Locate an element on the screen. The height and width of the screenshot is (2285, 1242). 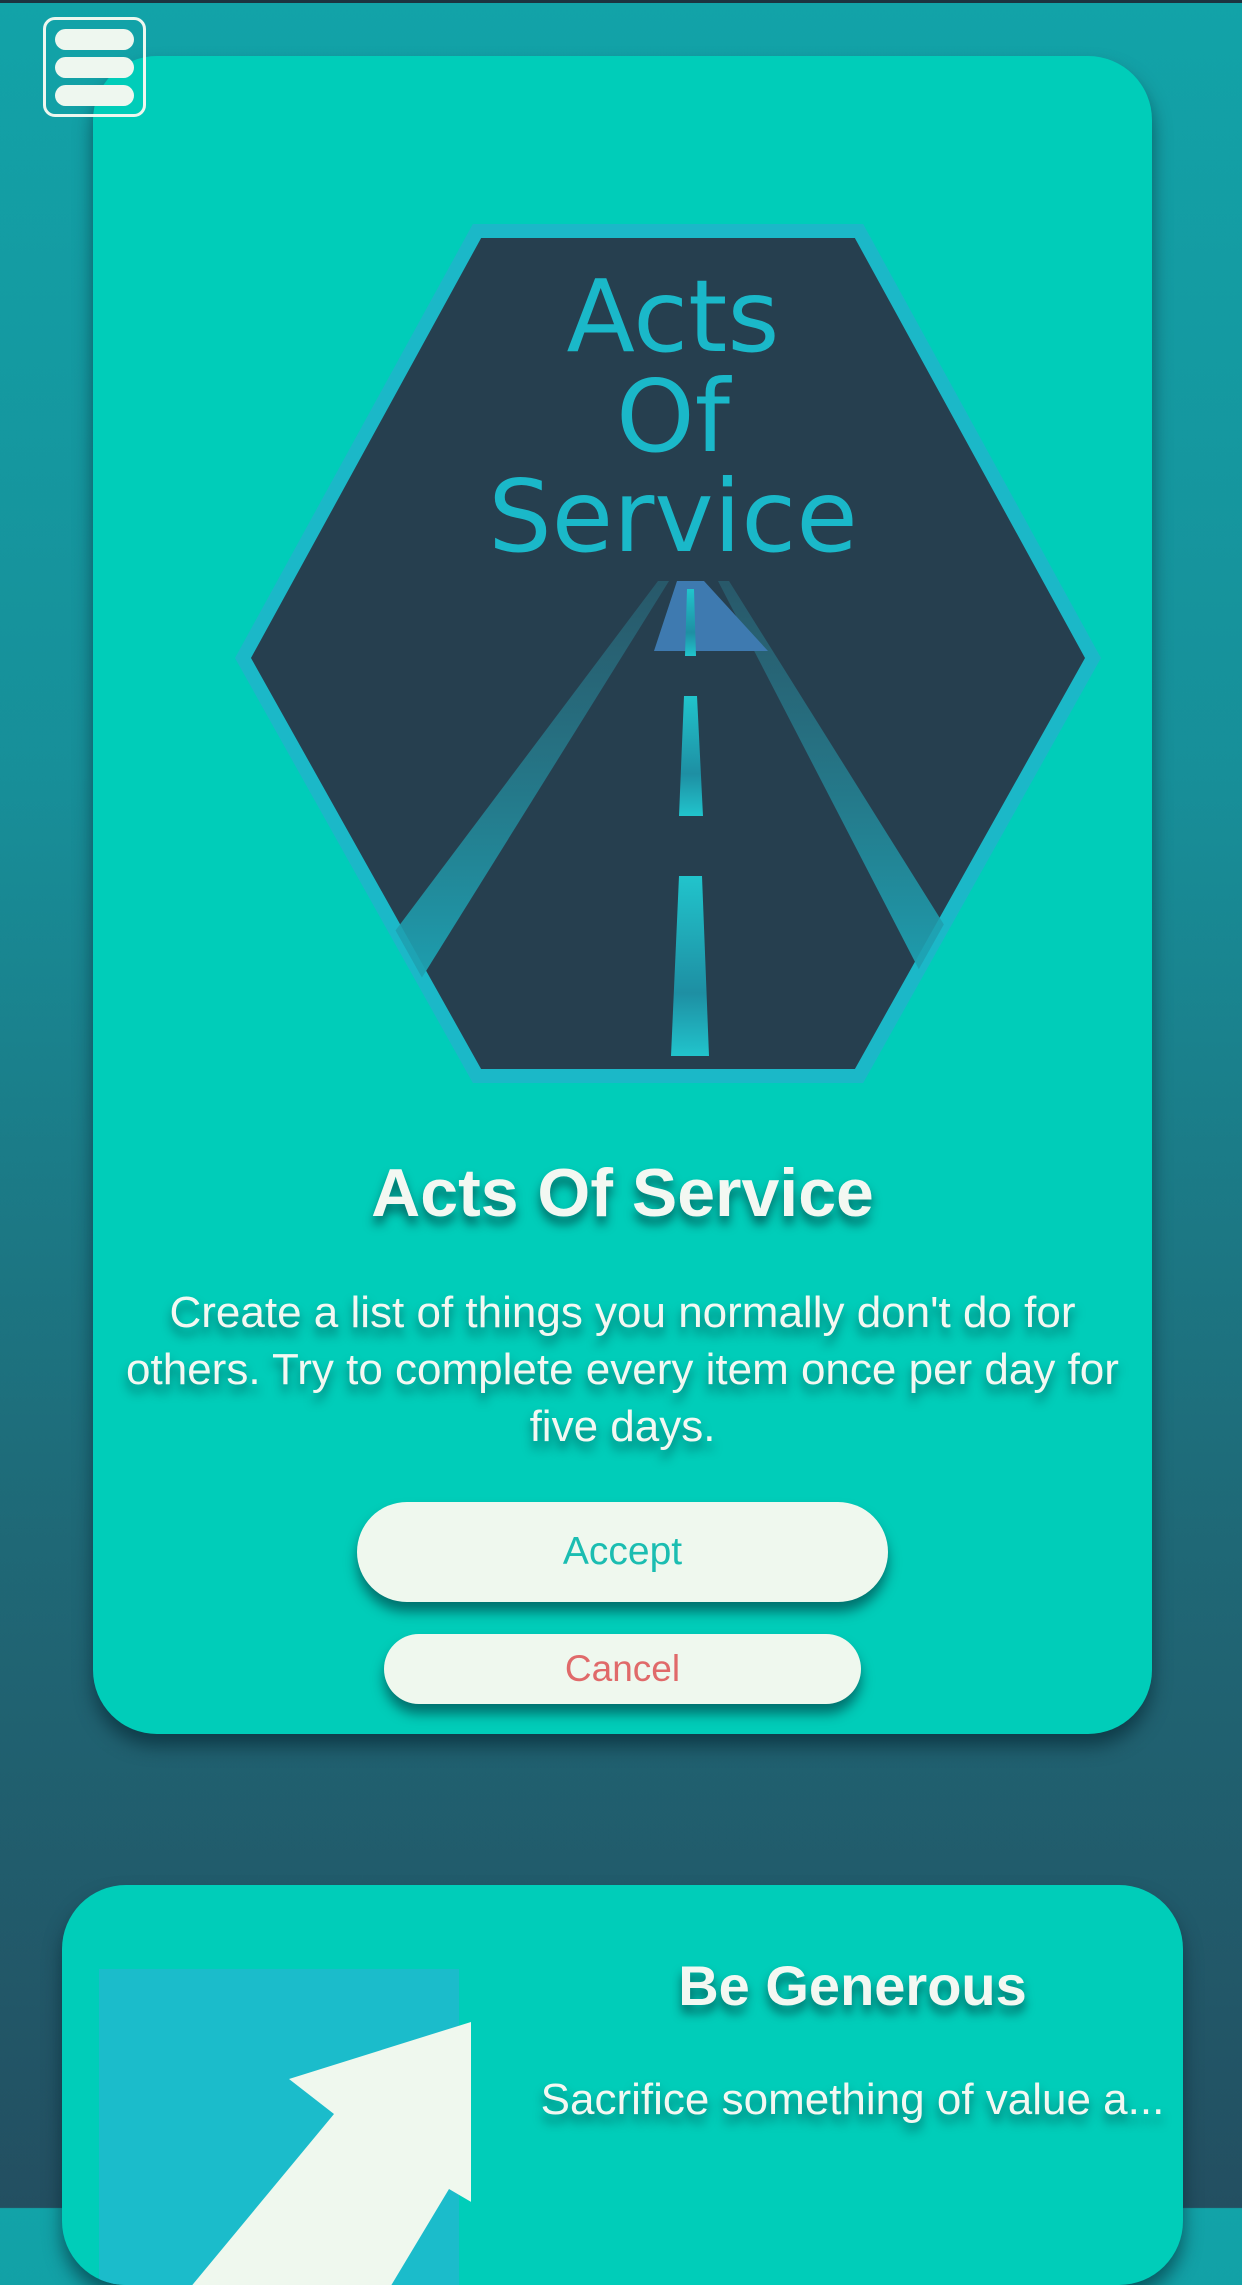
rising-arrow-icon is located at coordinates (285, 2127).